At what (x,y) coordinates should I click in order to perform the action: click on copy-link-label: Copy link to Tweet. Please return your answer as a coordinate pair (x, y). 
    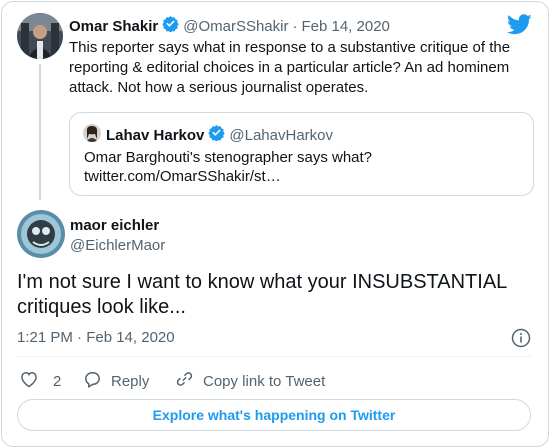
    Looking at the image, I should click on (264, 381).